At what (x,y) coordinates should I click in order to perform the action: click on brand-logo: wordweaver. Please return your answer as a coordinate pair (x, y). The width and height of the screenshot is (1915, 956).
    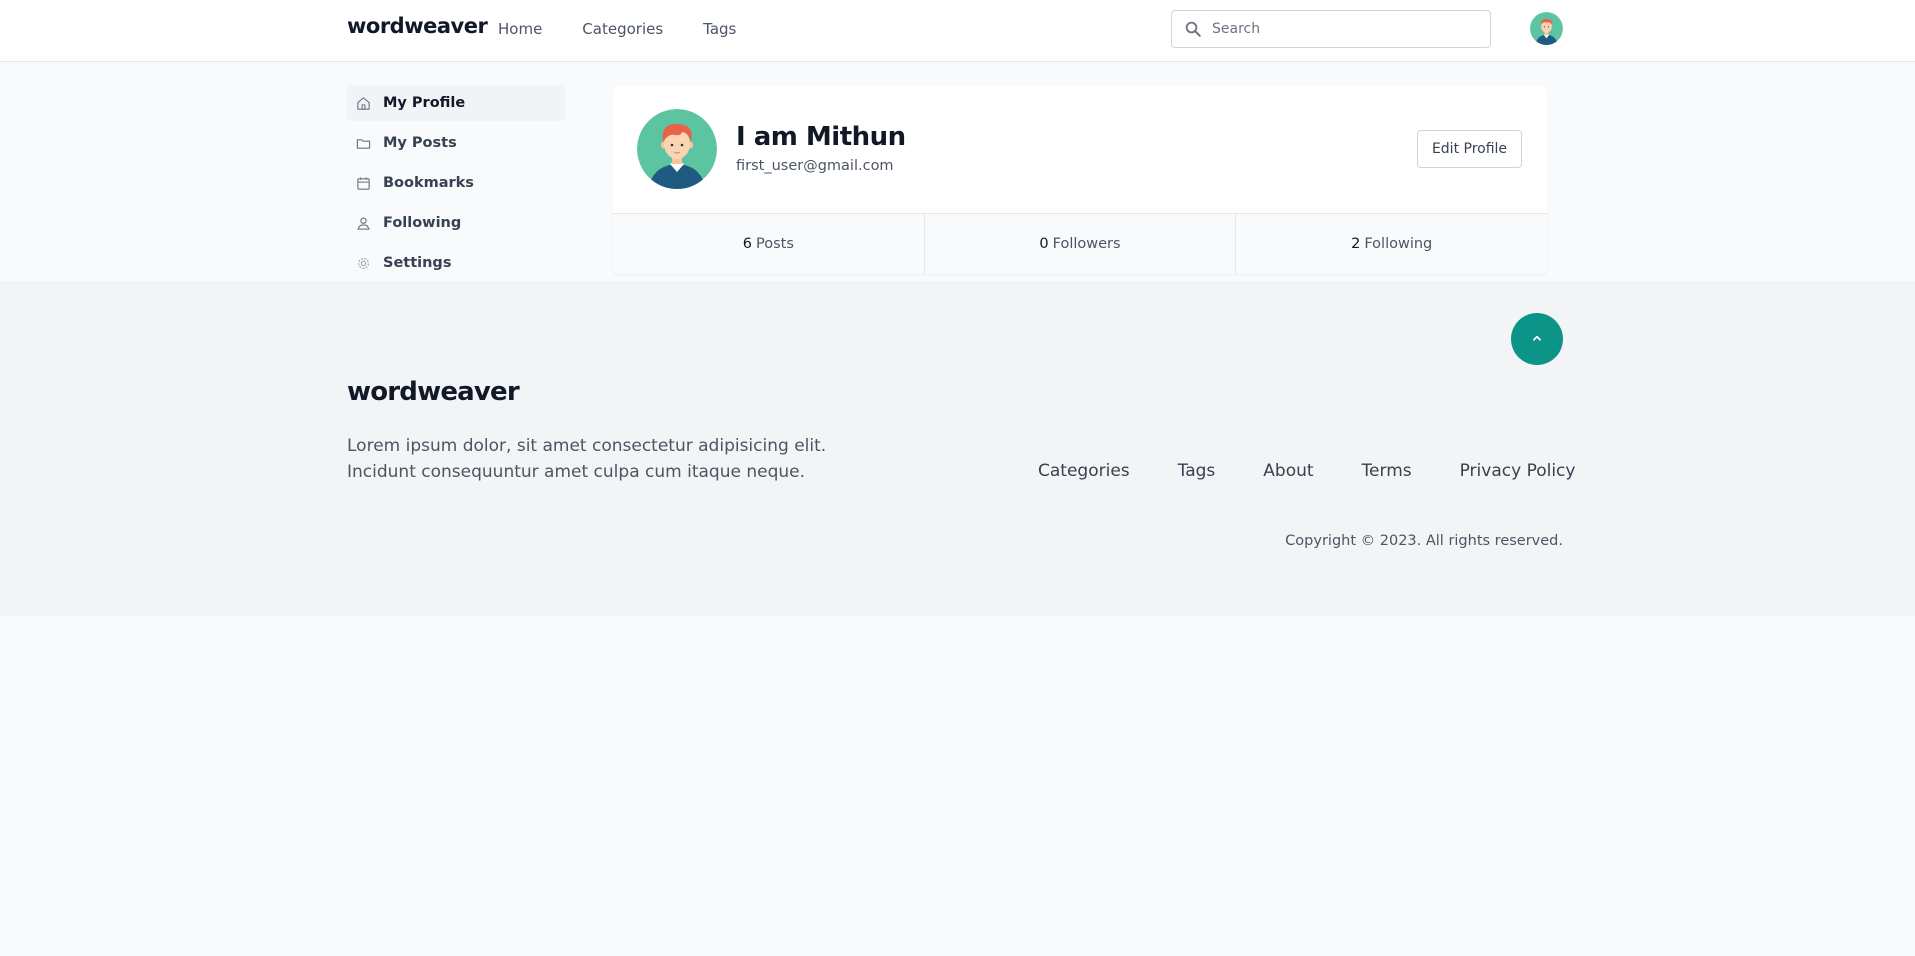
    Looking at the image, I should click on (417, 26).